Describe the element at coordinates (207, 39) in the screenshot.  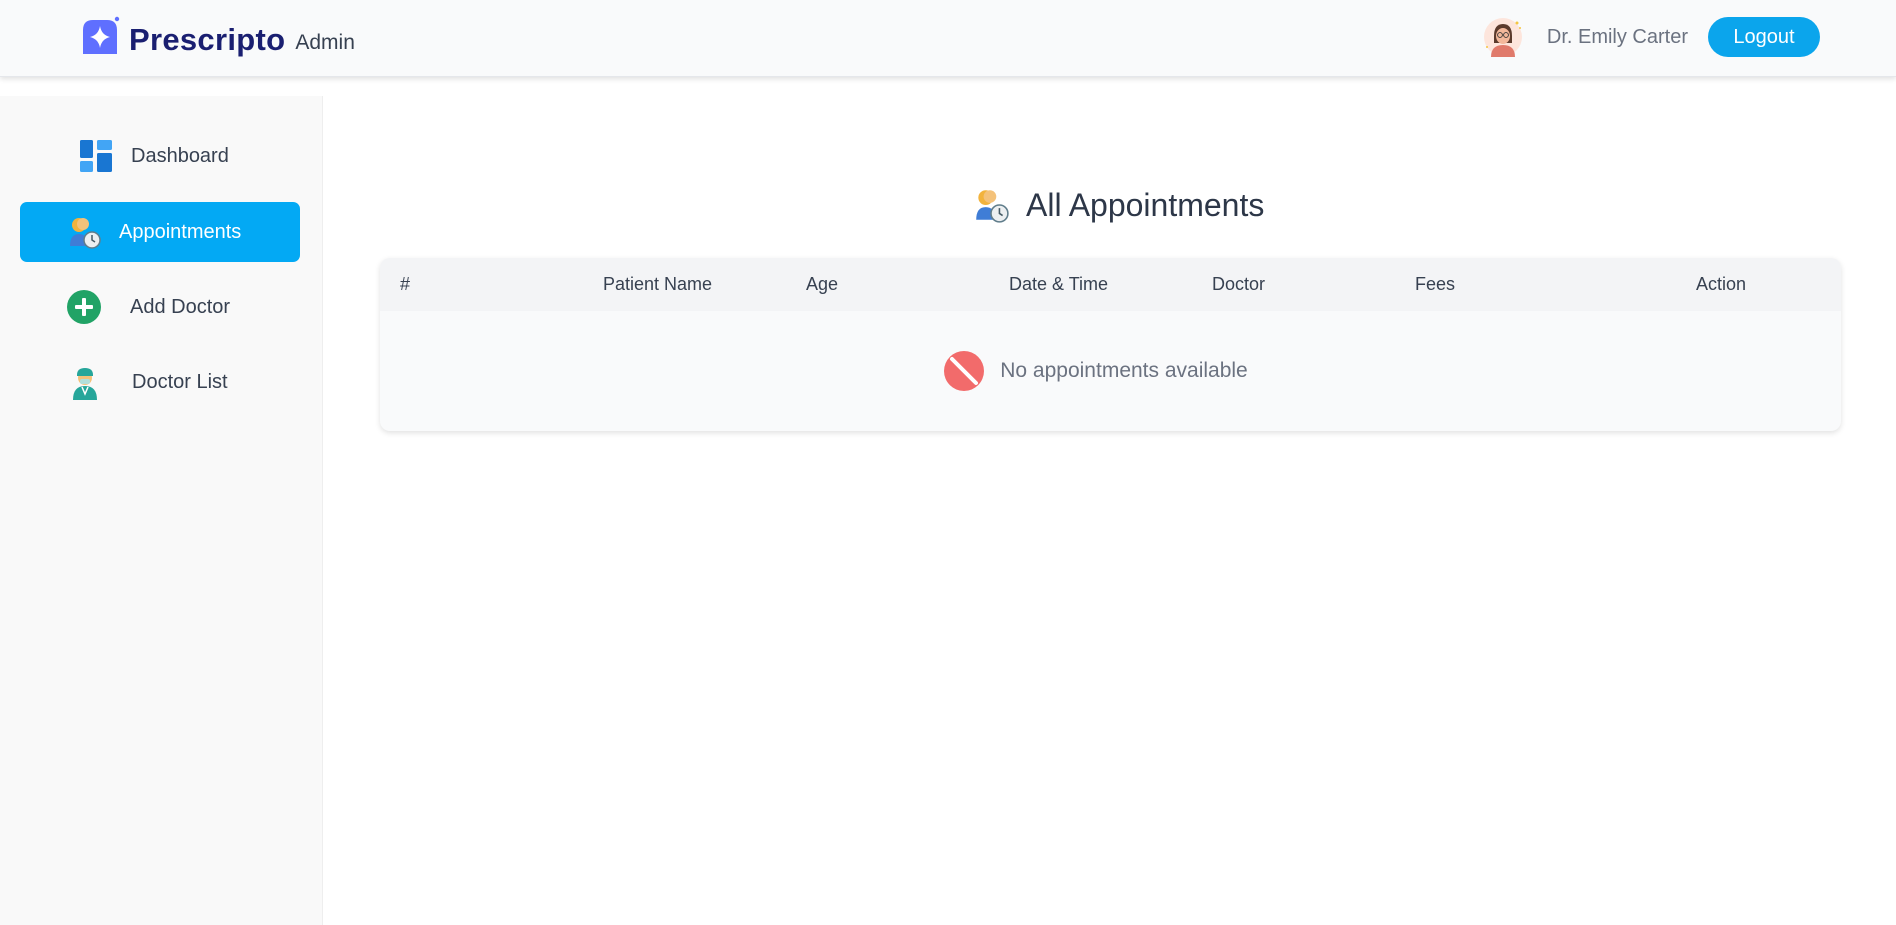
I see `brand-name: Prescripto` at that location.